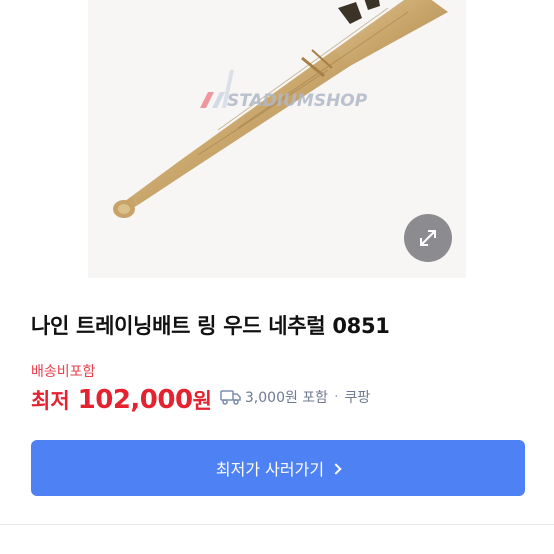 This screenshot has height=554, width=554. I want to click on price-row: 최저 102,000 원 3,000원 포함 · 쿠팡, so click(200, 402).